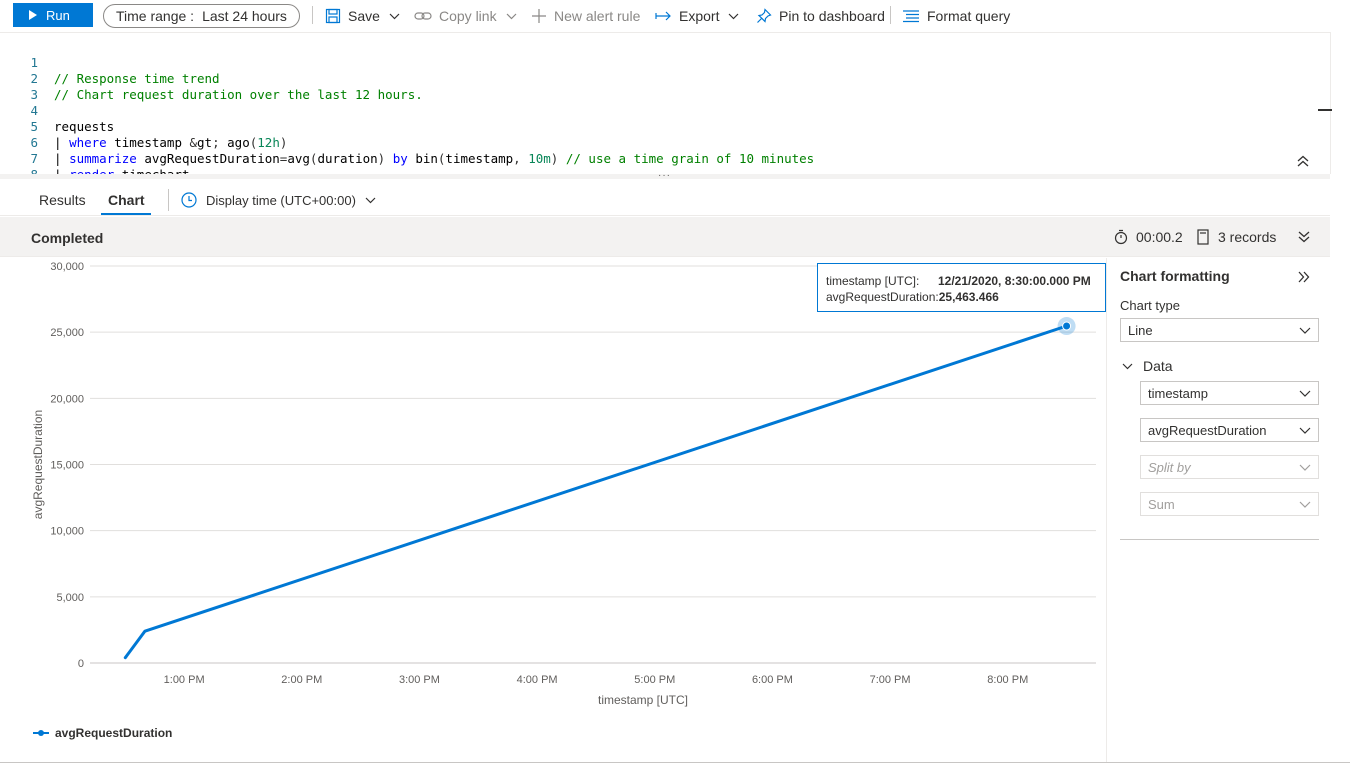 The height and width of the screenshot is (763, 1350). I want to click on duration-value: 00:00.2, so click(1159, 237).